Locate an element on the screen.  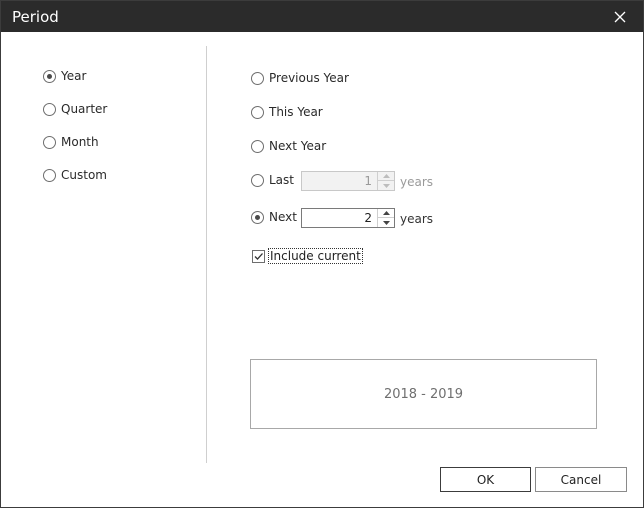
period-result-display: 2018 - 2019 is located at coordinates (423, 394).